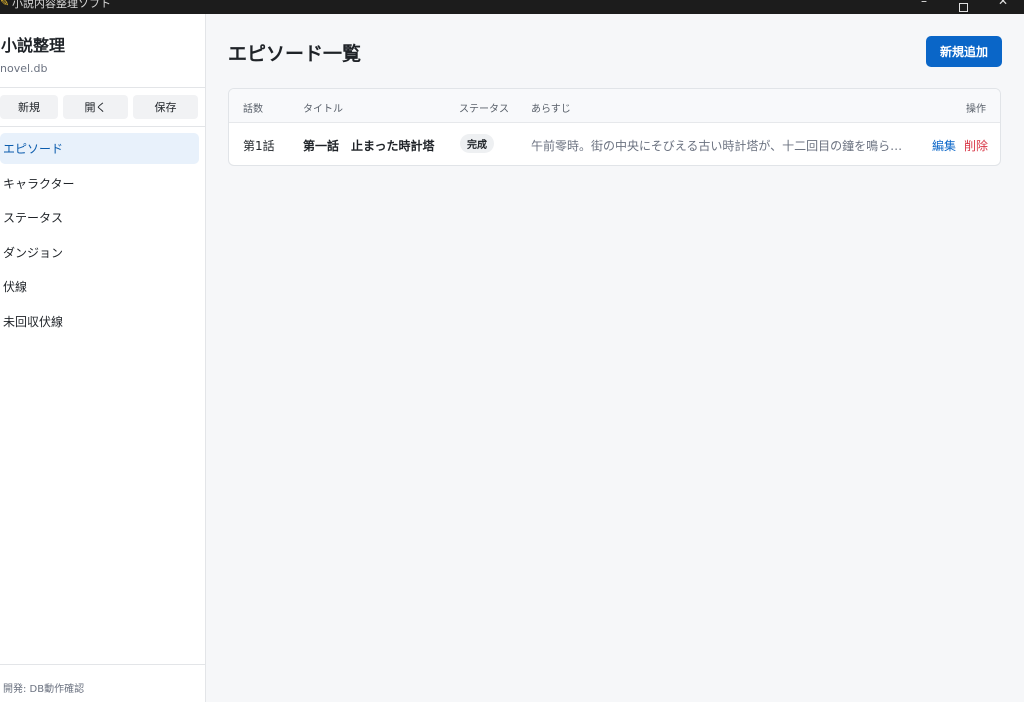 This screenshot has width=1024, height=702. What do you see at coordinates (99, 217) in the screenshot?
I see `sidebar-item-status: ステータス` at bounding box center [99, 217].